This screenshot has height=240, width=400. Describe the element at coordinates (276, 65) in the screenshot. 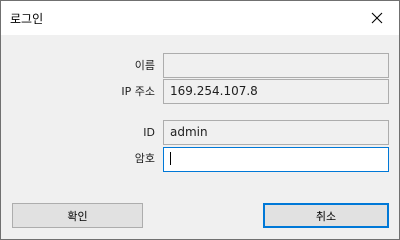

I see `name-field` at that location.